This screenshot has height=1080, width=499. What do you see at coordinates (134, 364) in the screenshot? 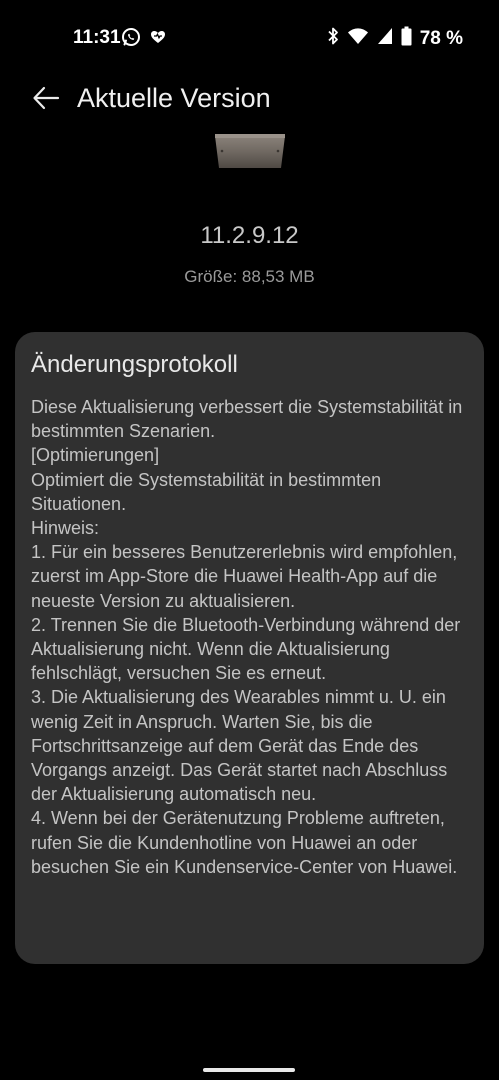
I see `changelog-title: Änderungsprotokoll` at bounding box center [134, 364].